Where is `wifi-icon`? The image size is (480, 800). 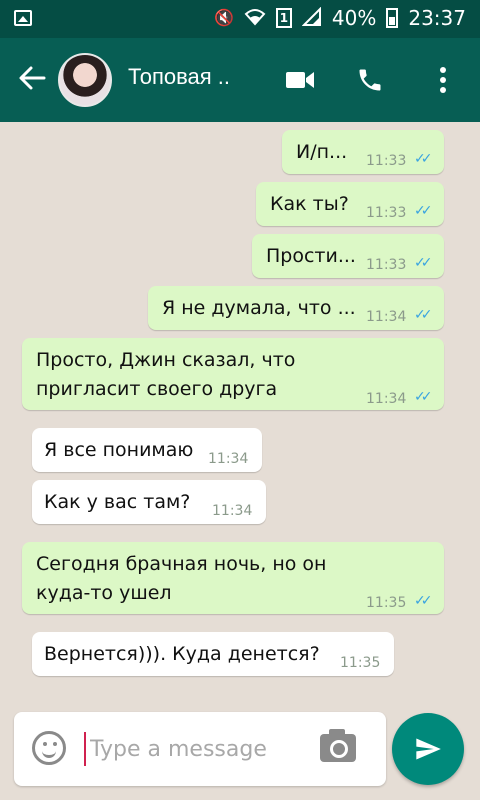
wifi-icon is located at coordinates (255, 18).